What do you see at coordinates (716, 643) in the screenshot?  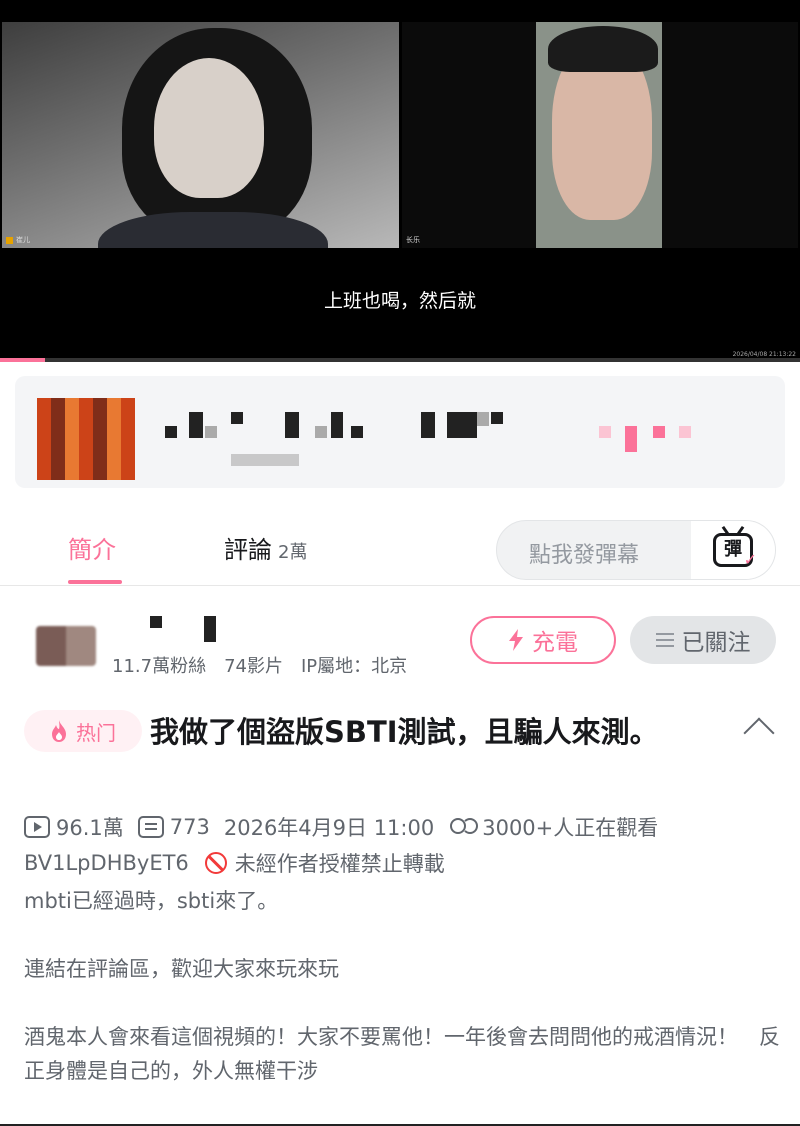 I see `follow-label: 已關注` at bounding box center [716, 643].